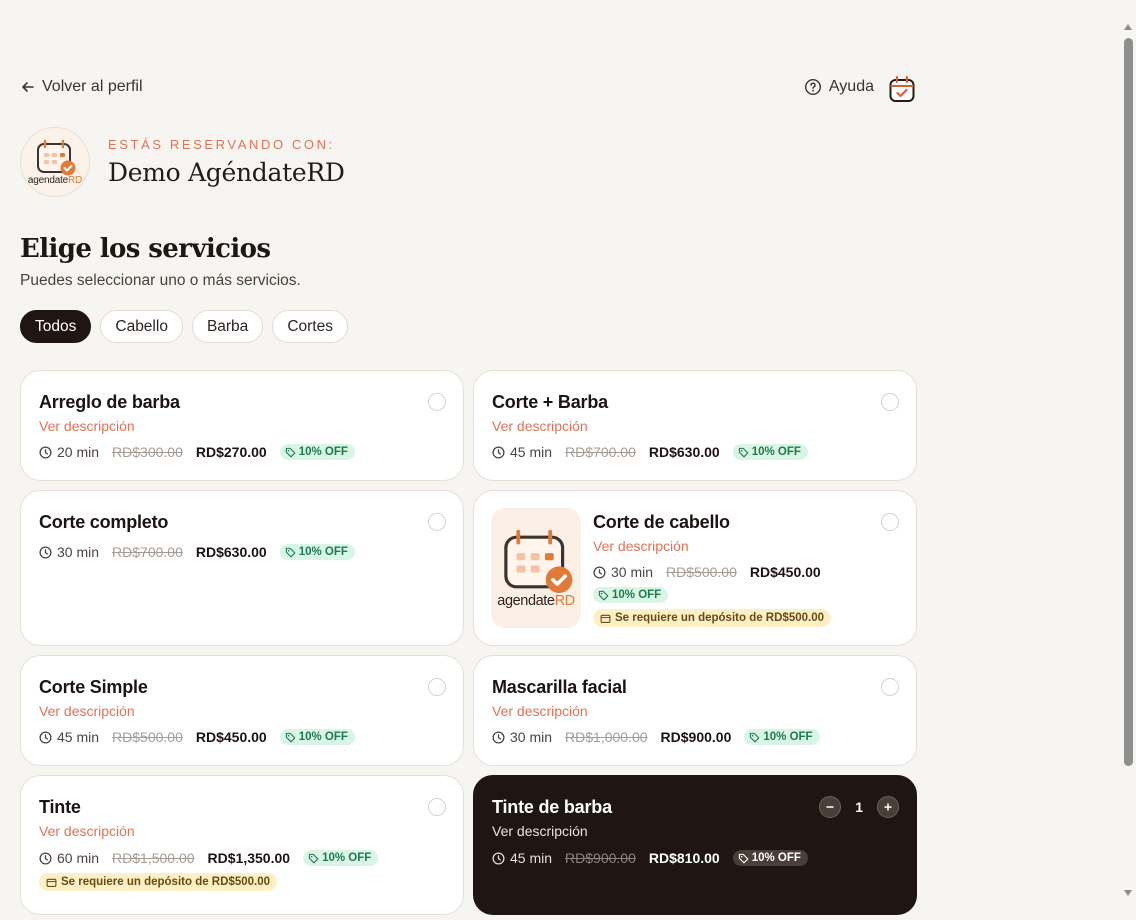 The width and height of the screenshot is (1136, 920). I want to click on service-image-logo-text: agendateRD, so click(536, 601).